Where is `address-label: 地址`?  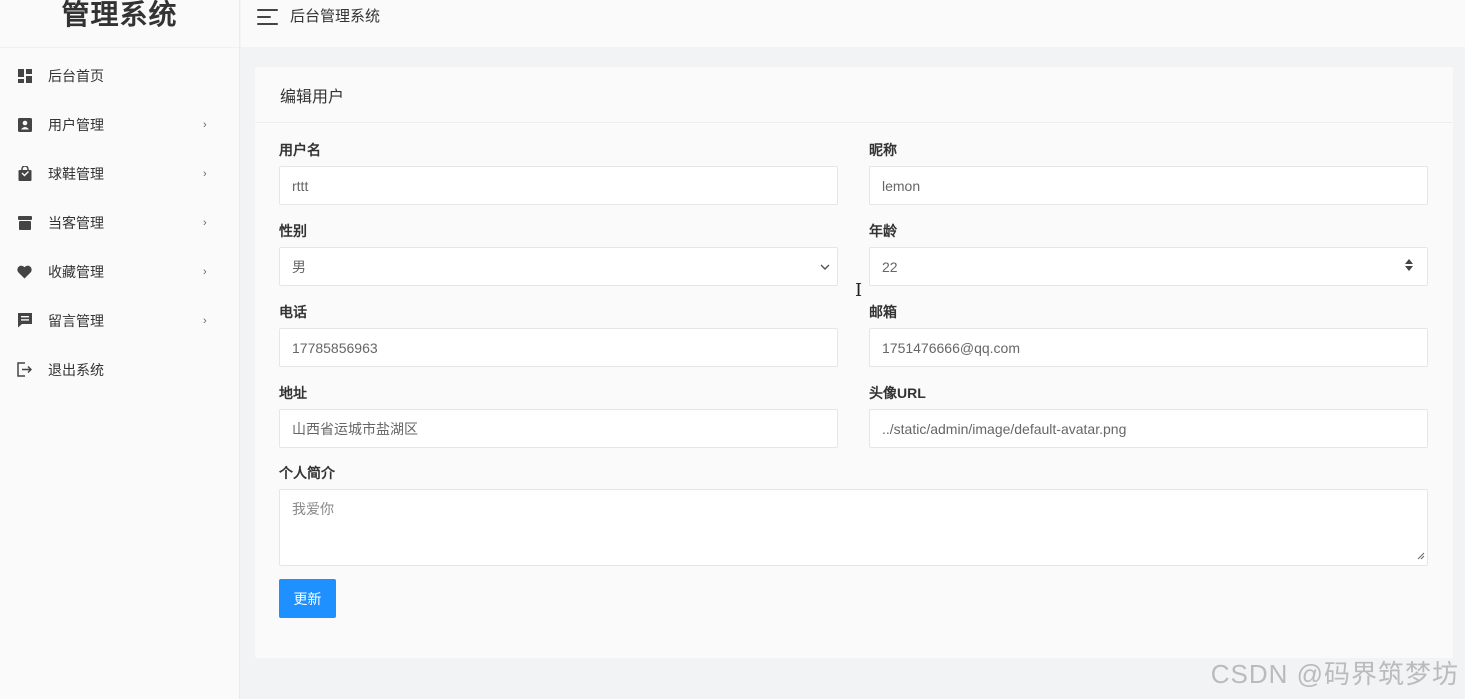 address-label: 地址 is located at coordinates (293, 393).